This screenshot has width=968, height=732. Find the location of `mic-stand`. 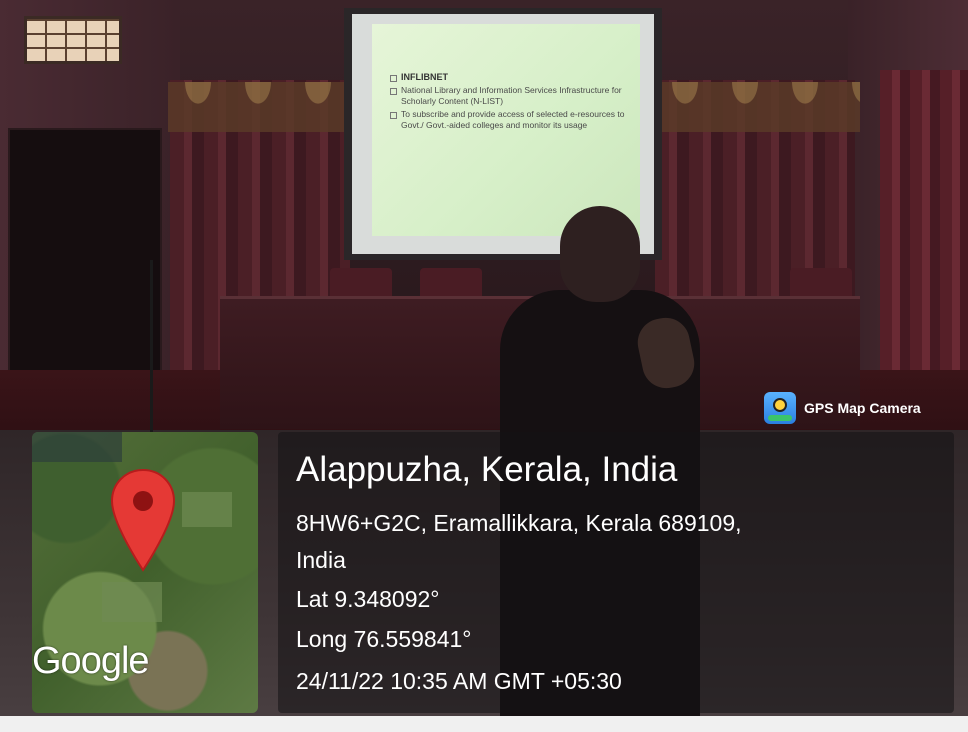

mic-stand is located at coordinates (151, 350).